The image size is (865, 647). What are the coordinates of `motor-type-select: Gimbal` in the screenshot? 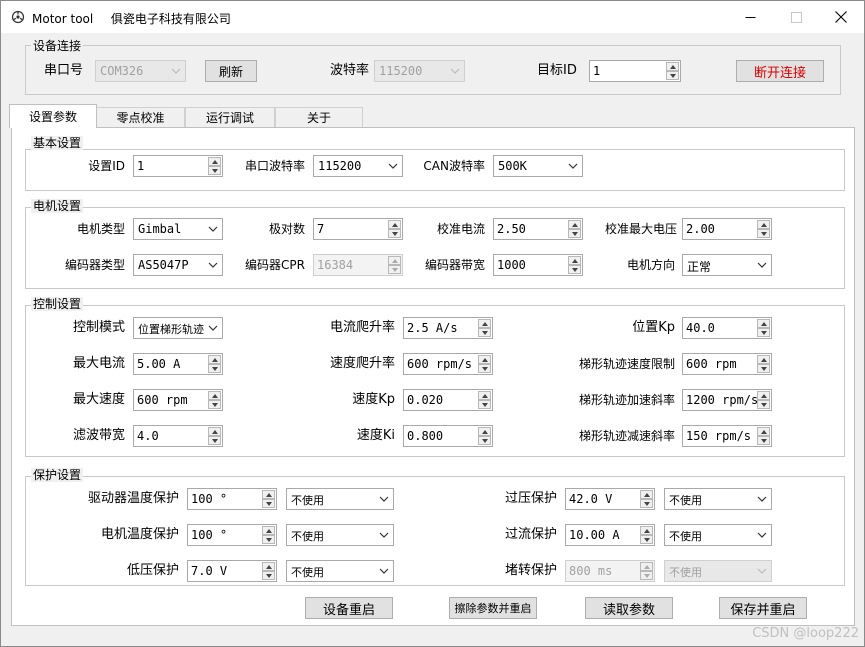 It's located at (178, 229).